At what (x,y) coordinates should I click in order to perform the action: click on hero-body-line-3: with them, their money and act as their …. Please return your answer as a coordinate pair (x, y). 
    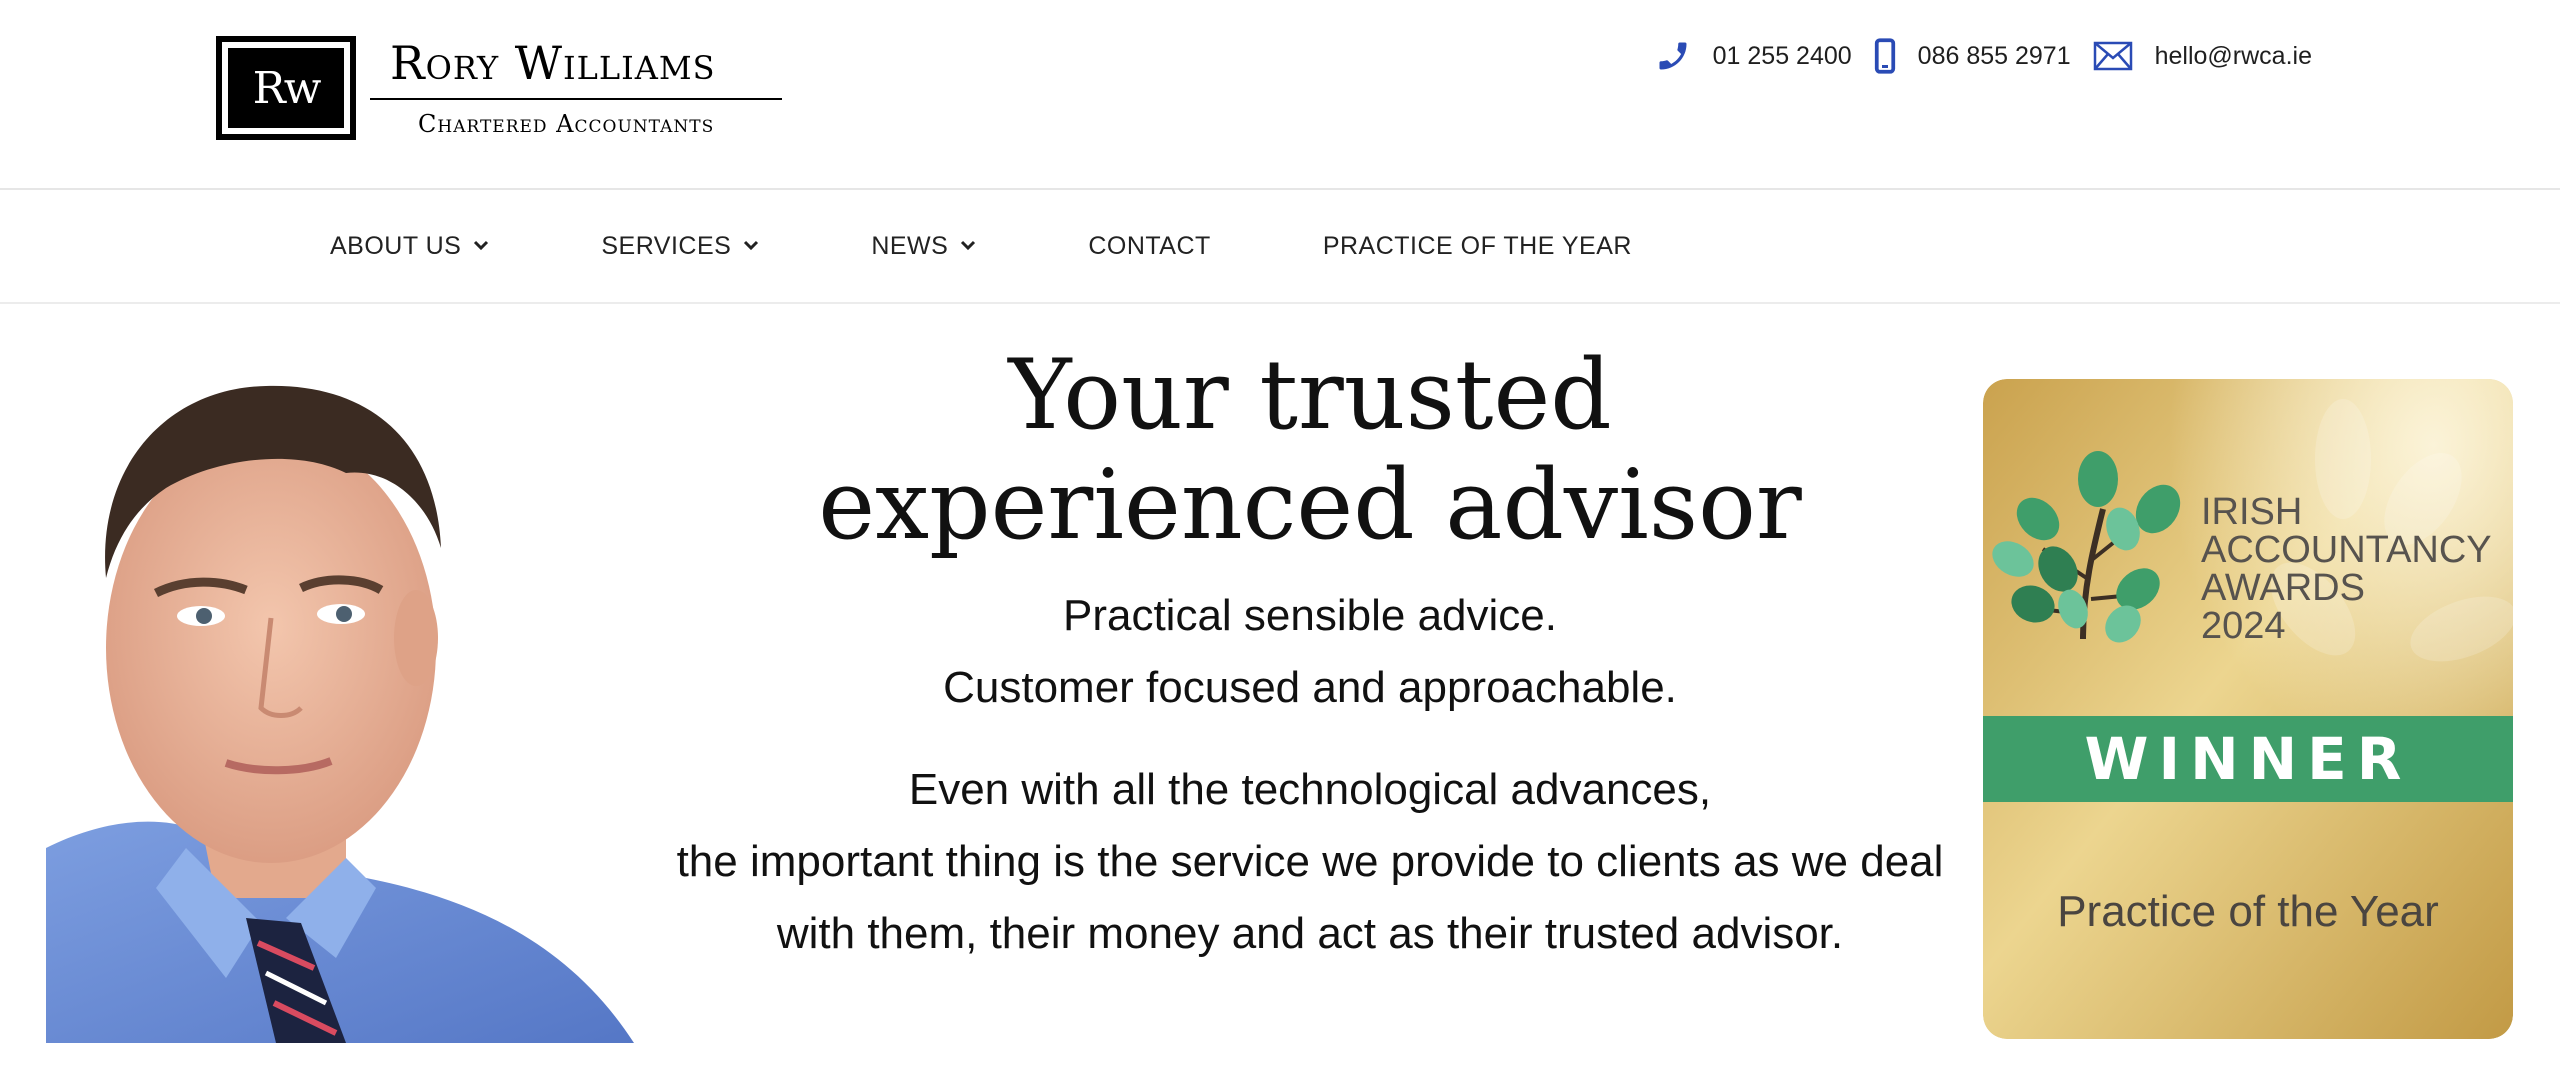
    Looking at the image, I should click on (1310, 933).